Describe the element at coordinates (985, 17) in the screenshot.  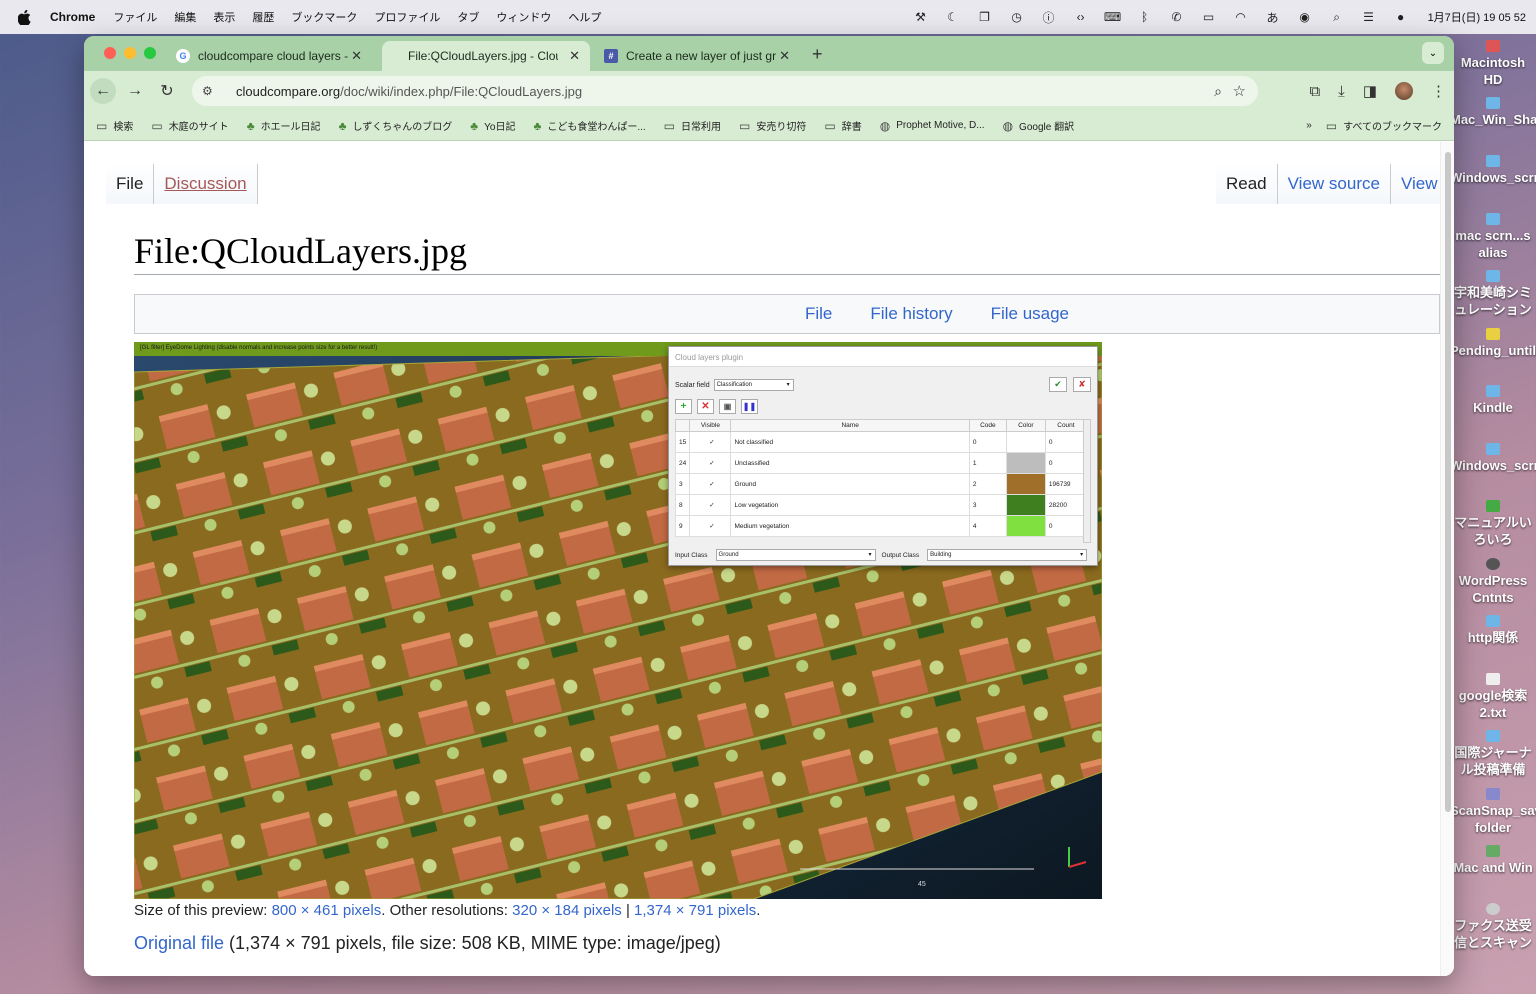
I see `window-icon: ❐` at that location.